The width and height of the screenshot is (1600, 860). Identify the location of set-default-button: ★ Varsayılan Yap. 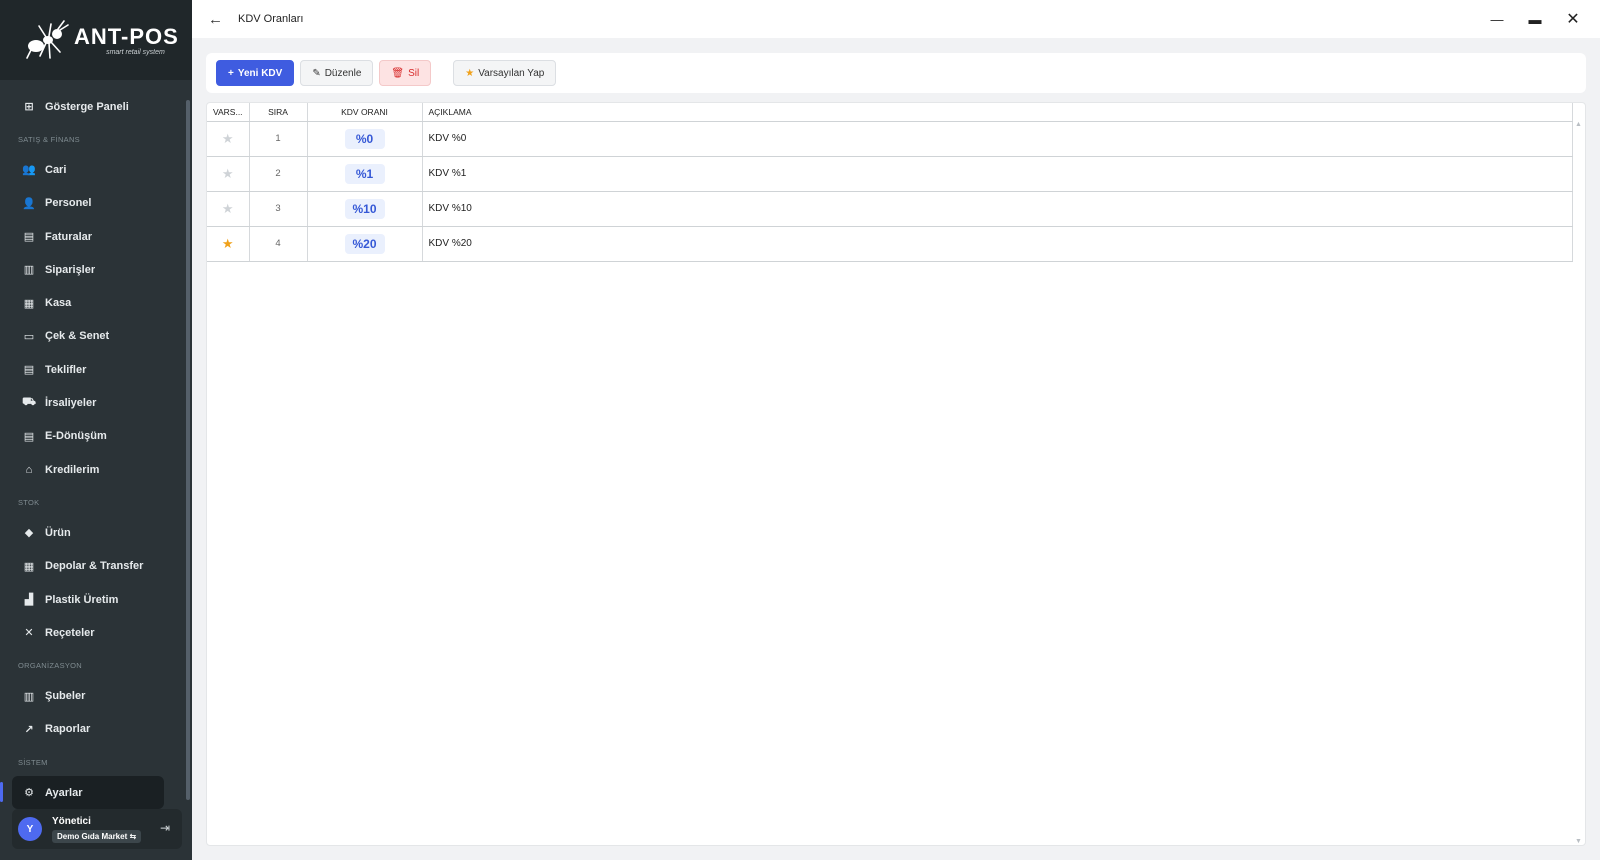
(505, 73).